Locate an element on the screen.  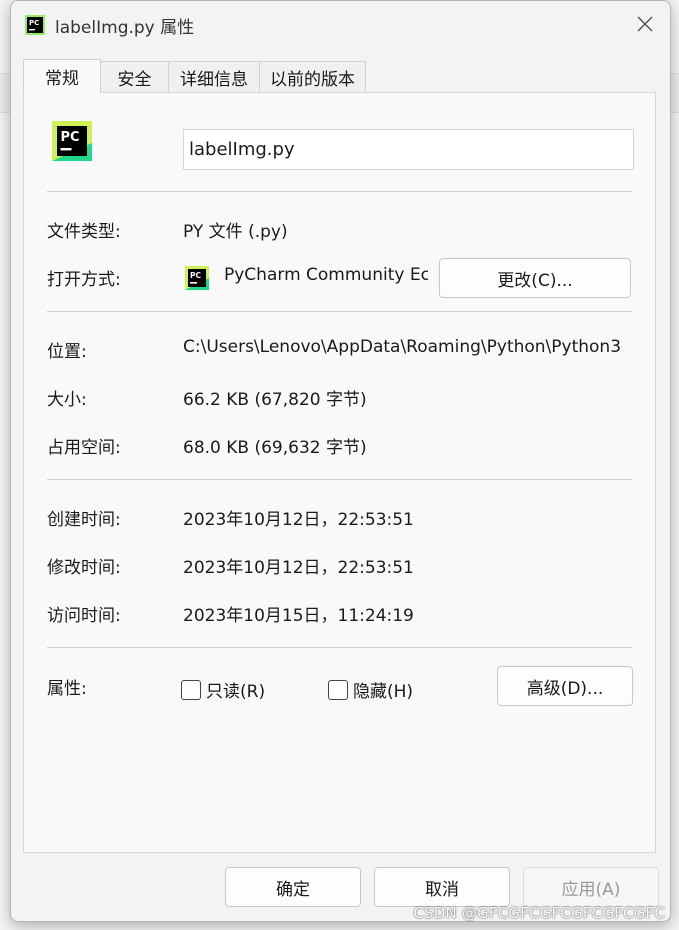
file-type-label: 文件类型: is located at coordinates (84, 232).